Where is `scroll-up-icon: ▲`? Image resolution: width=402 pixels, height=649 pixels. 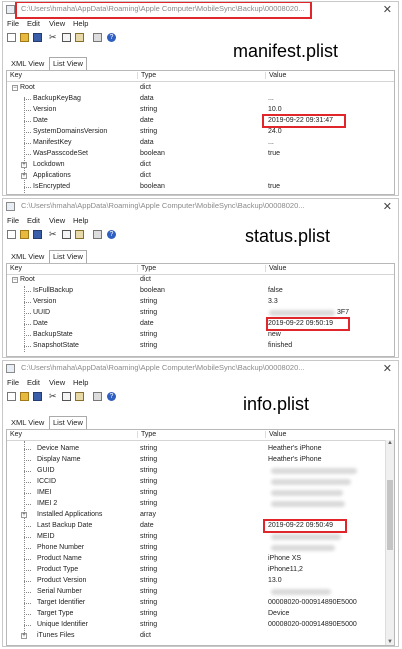
scroll-up-icon: ▲ is located at coordinates (390, 443).